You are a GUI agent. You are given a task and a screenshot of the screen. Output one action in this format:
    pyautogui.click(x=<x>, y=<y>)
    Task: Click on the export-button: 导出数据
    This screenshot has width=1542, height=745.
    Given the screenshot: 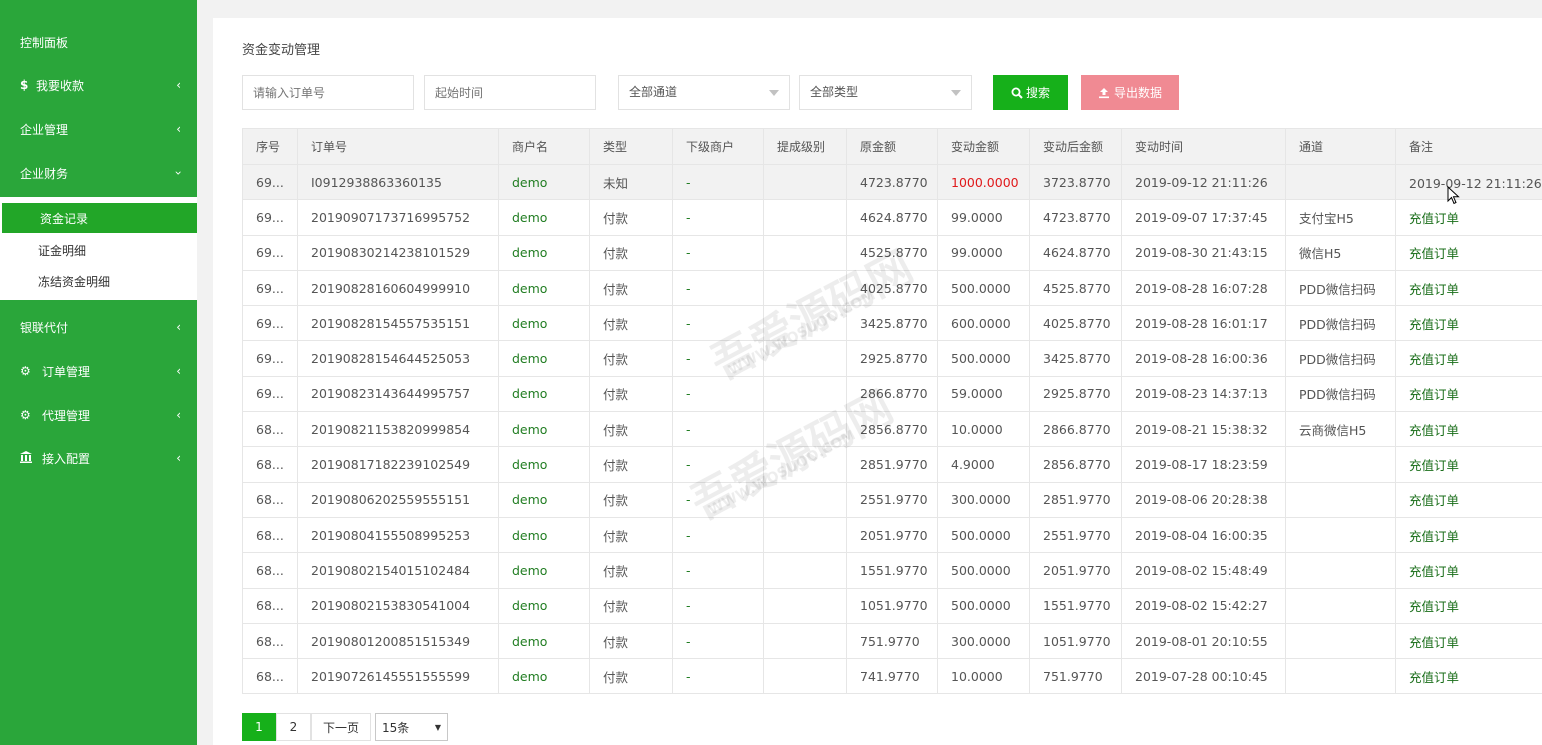 What is the action you would take?
    pyautogui.click(x=1130, y=92)
    